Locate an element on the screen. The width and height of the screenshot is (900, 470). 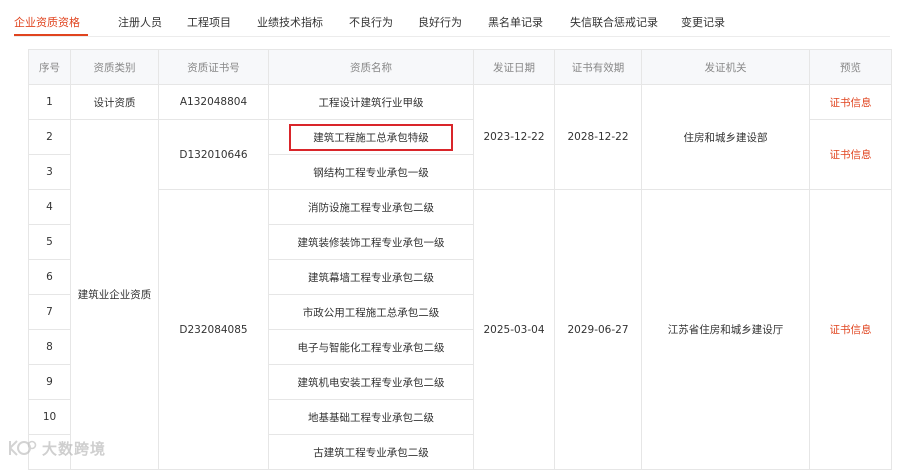
col-header-authority: 发证机关 is located at coordinates (725, 67).